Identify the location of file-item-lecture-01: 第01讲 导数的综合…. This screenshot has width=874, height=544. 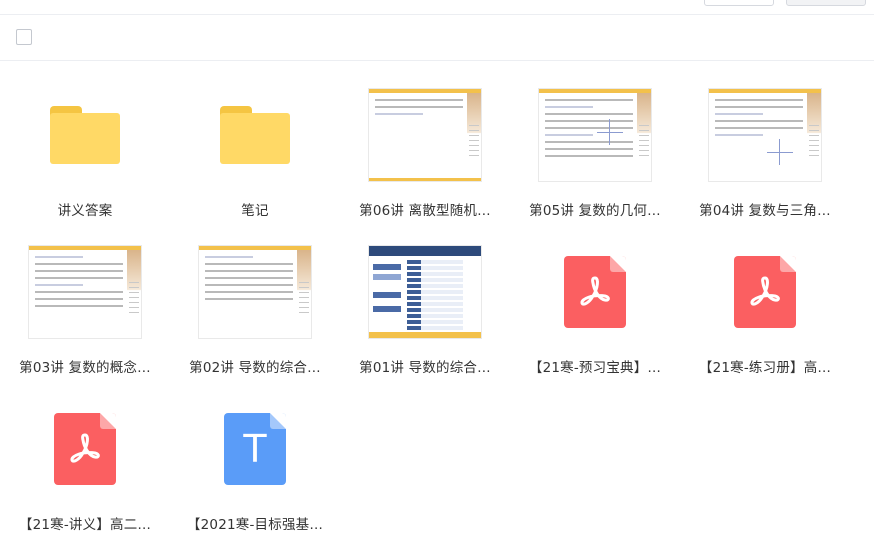
(425, 309).